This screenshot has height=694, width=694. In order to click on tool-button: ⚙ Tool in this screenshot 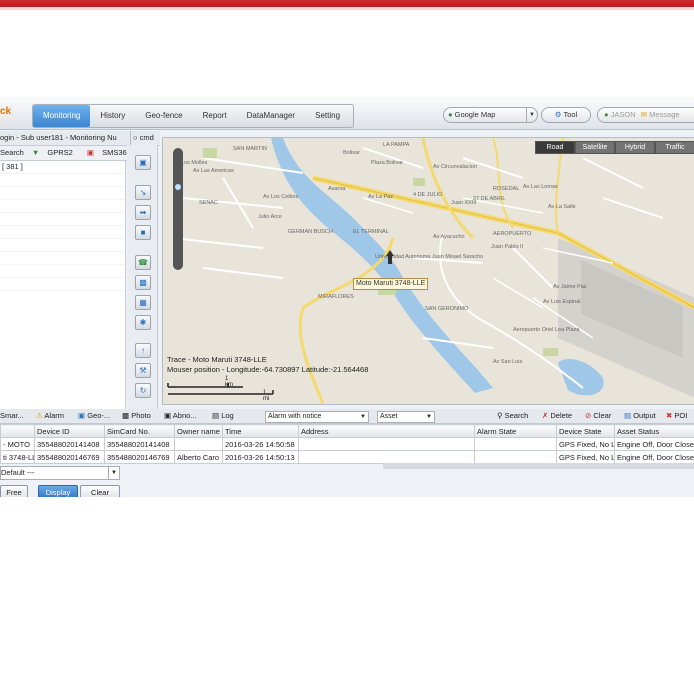, I will do `click(566, 115)`.